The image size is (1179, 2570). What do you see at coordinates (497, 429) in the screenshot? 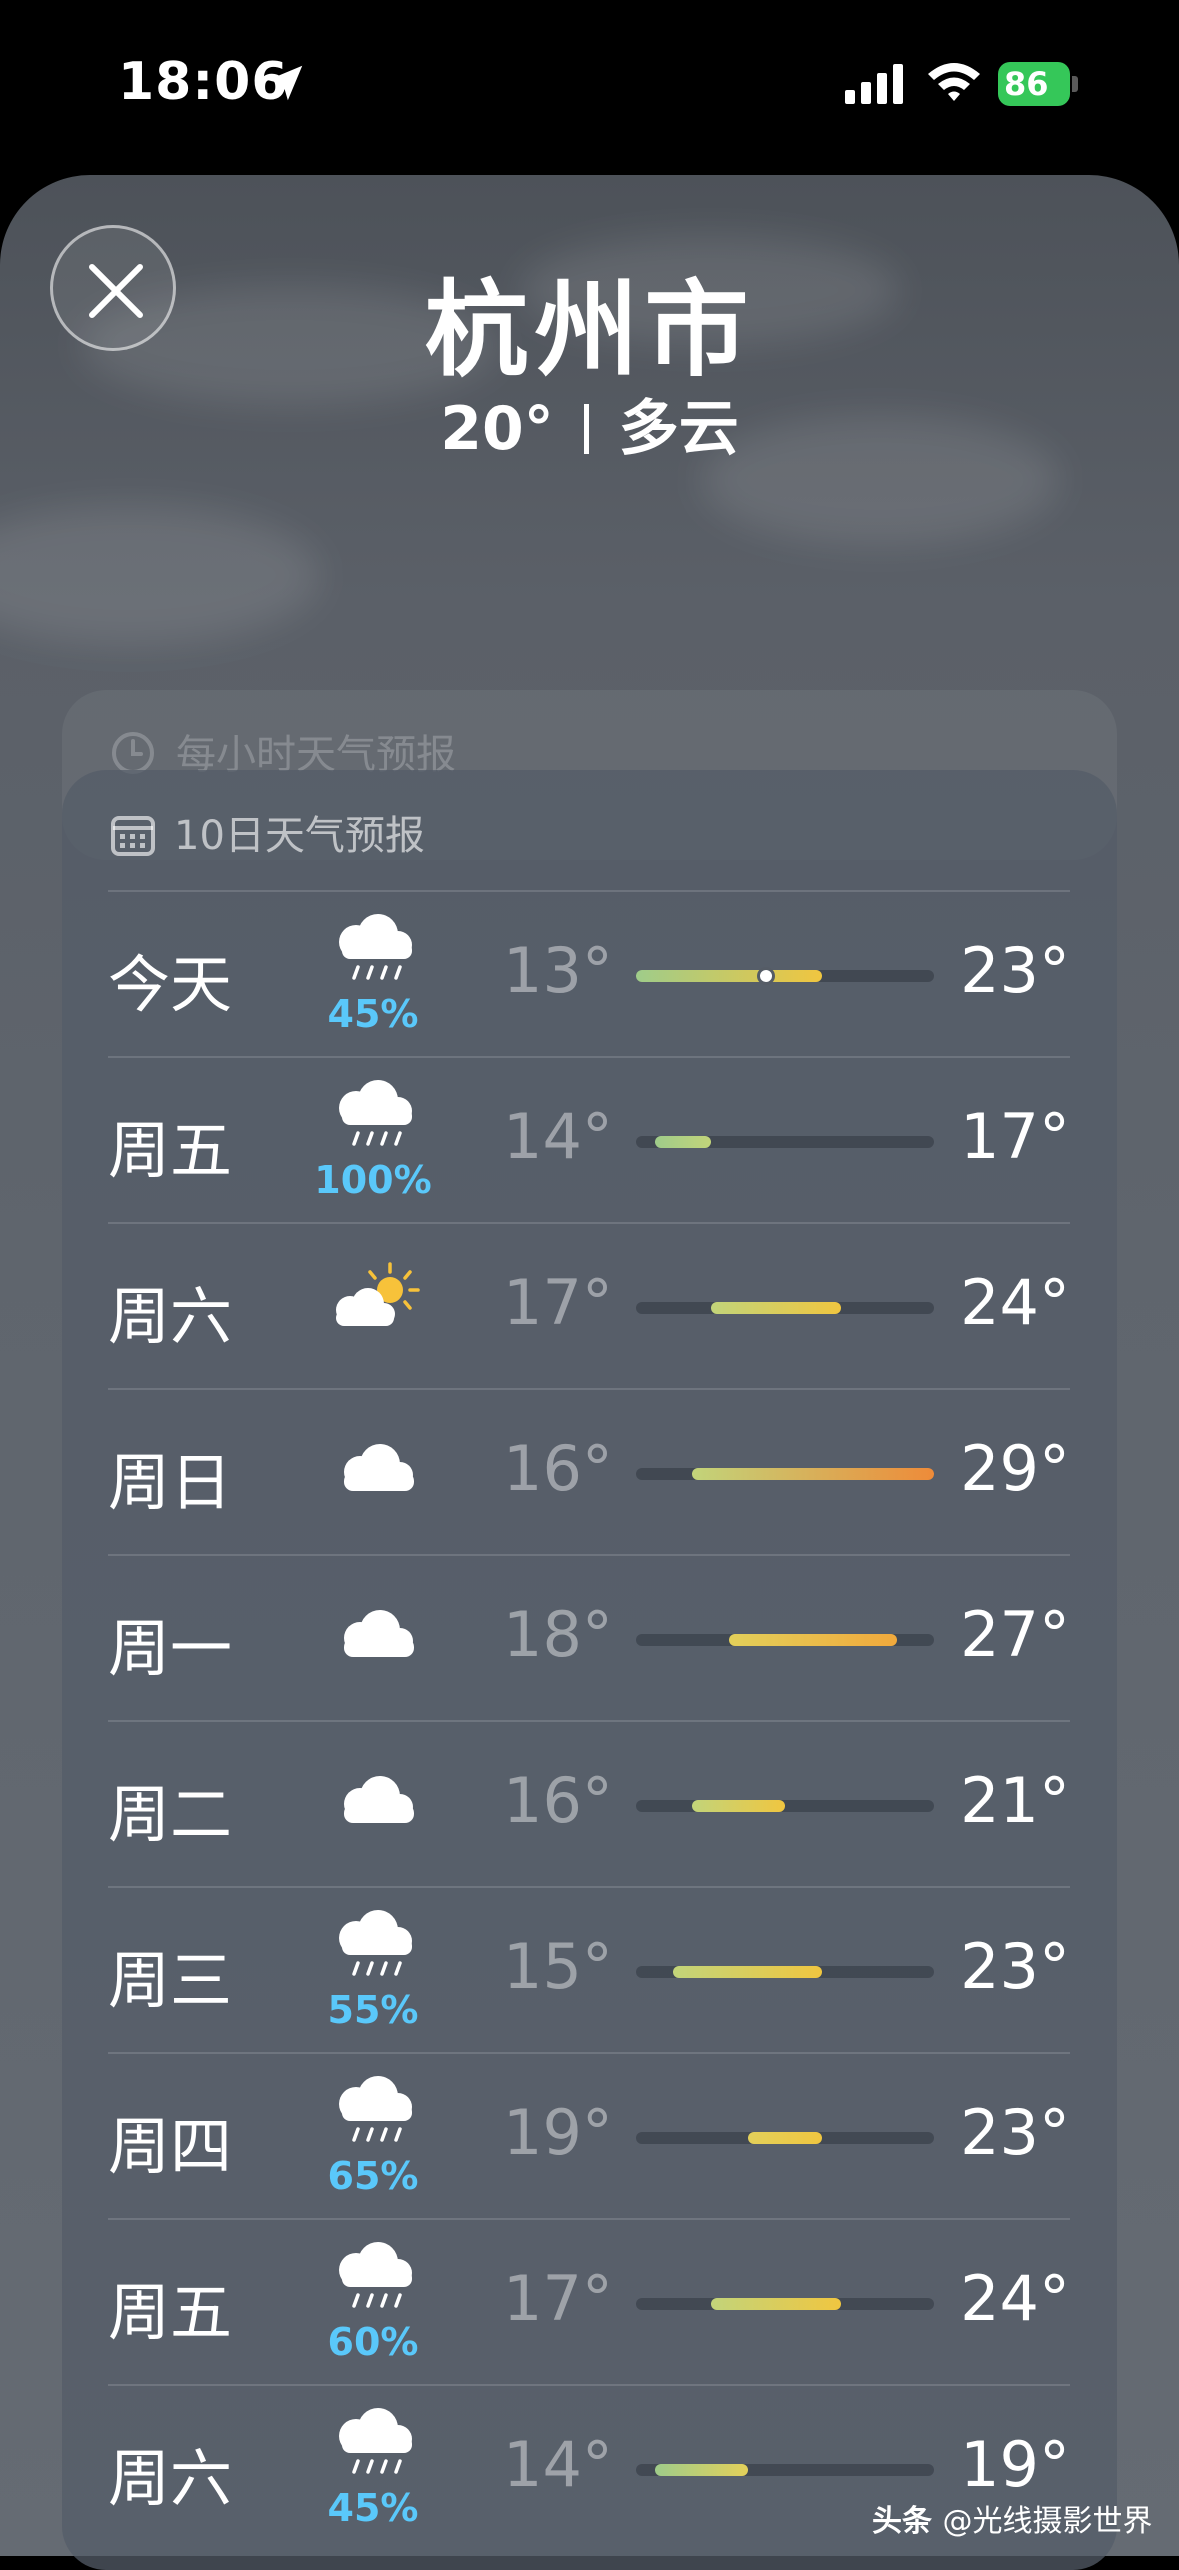
I see `current-temperature: 20°` at bounding box center [497, 429].